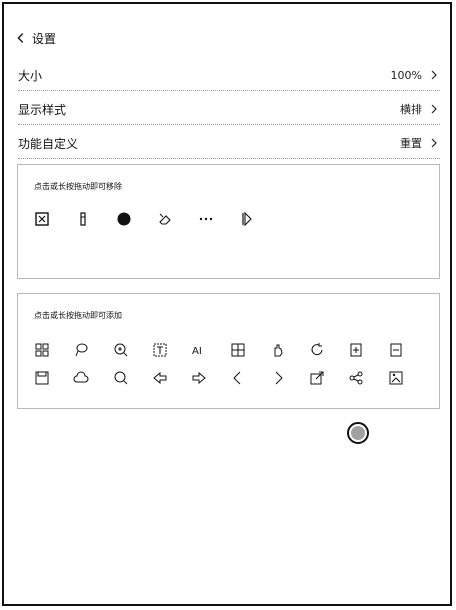  Describe the element at coordinates (289, 350) in the screenshot. I see `hand-icon` at that location.